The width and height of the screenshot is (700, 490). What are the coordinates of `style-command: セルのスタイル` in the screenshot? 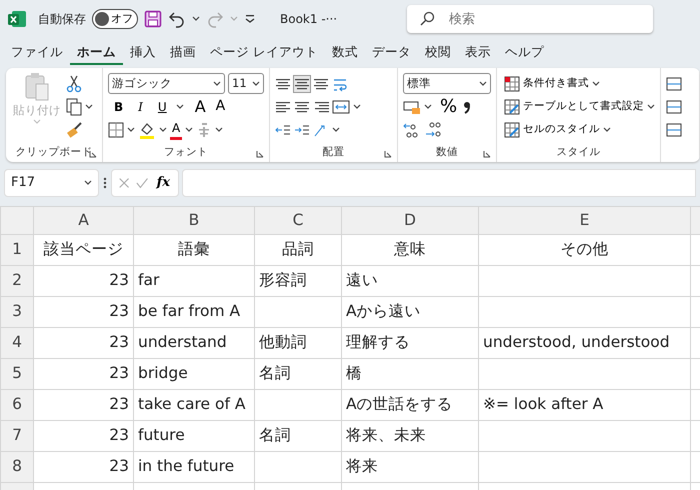 It's located at (557, 129).